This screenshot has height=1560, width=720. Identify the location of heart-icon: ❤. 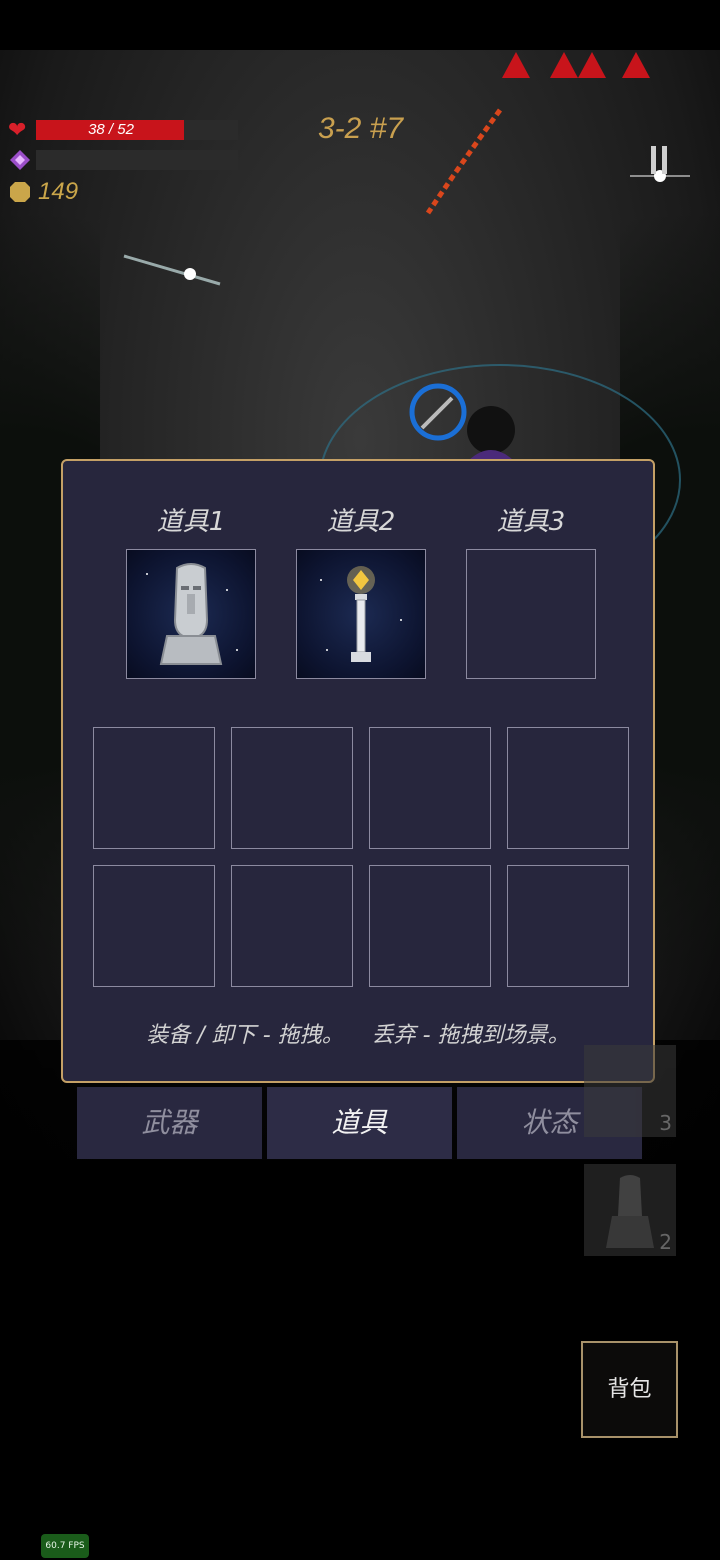
(17, 130).